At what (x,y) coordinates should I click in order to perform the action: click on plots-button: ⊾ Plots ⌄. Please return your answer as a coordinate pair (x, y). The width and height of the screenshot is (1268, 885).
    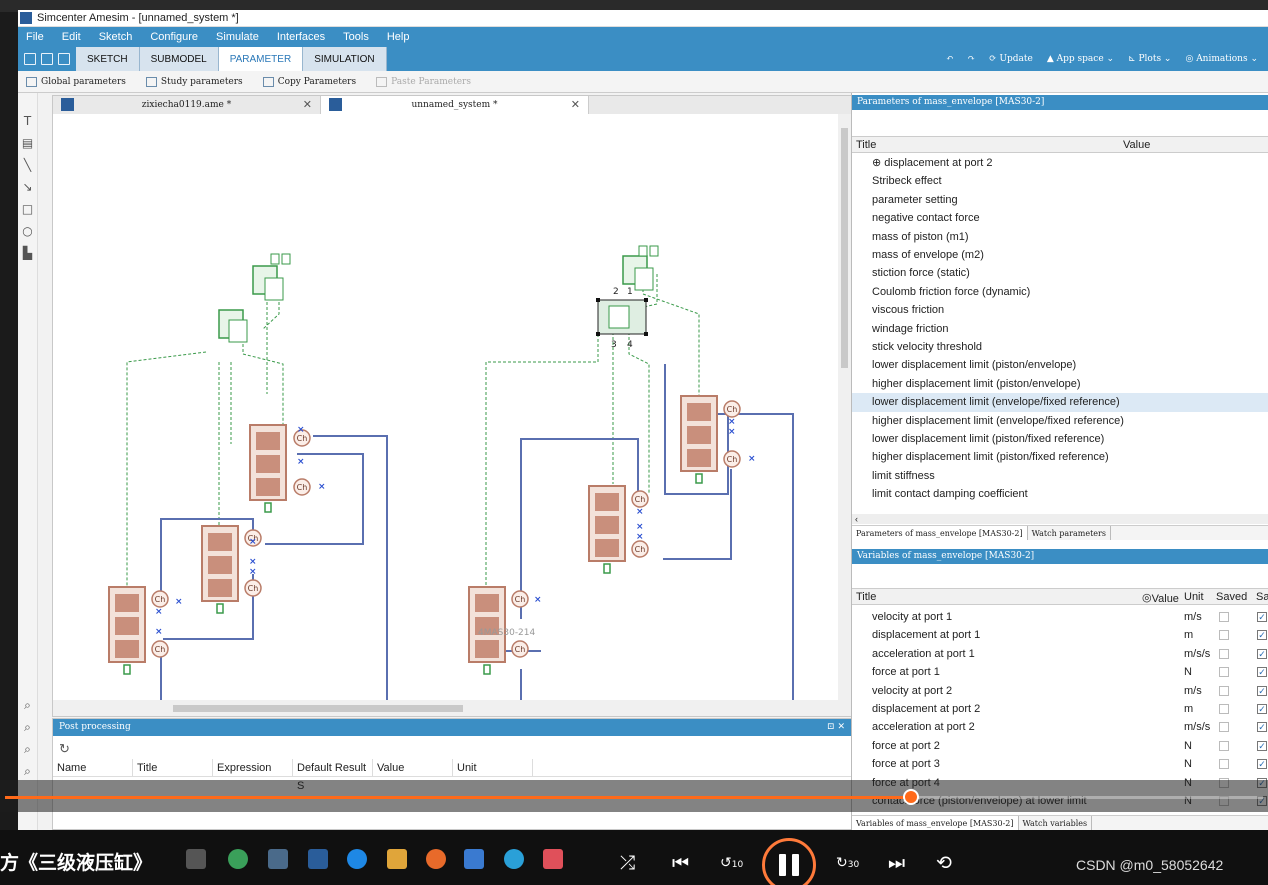
    Looking at the image, I should click on (1149, 59).